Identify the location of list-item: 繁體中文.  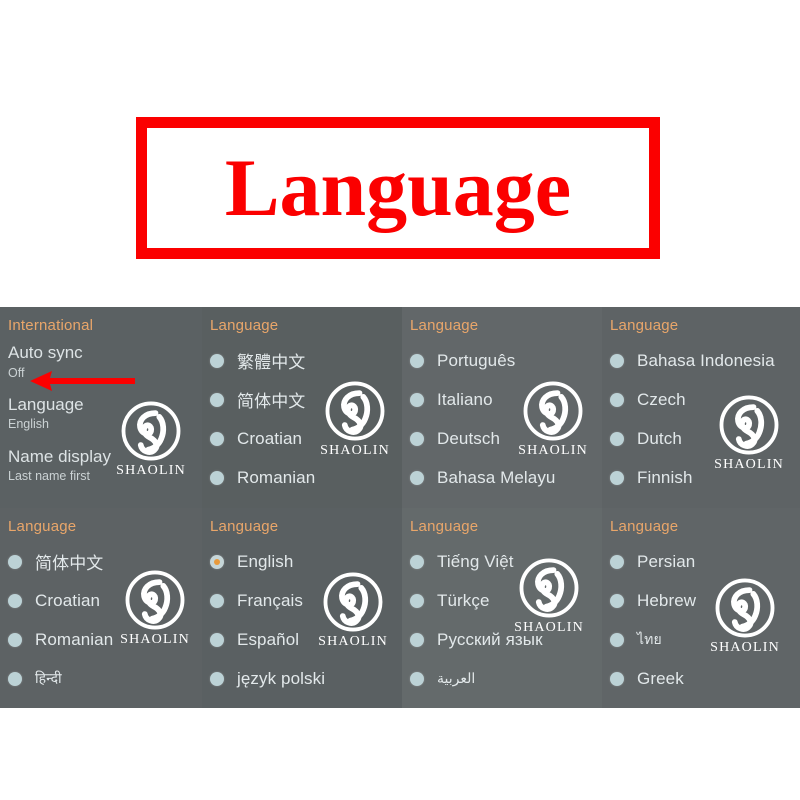
(304, 360).